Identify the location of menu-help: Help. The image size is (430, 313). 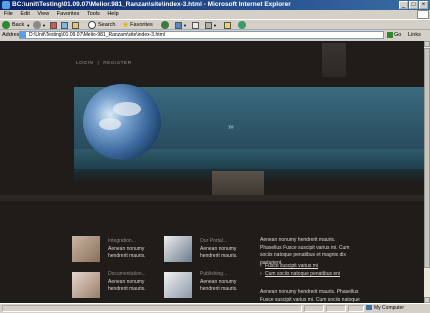
(112, 14).